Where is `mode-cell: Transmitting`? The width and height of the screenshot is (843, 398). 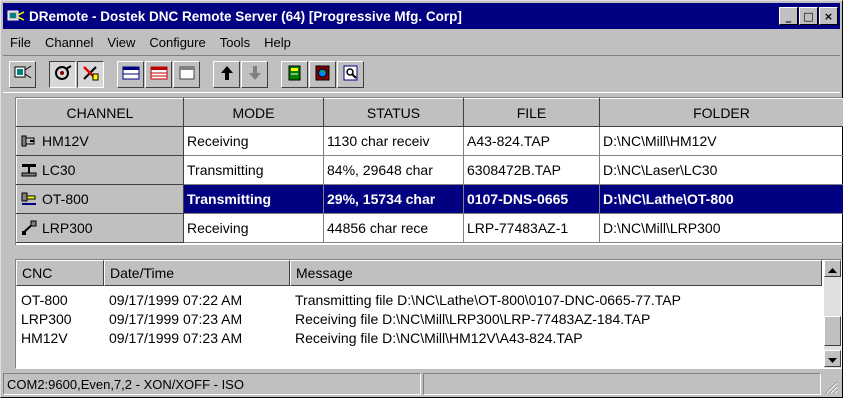
mode-cell: Transmitting is located at coordinates (253, 199).